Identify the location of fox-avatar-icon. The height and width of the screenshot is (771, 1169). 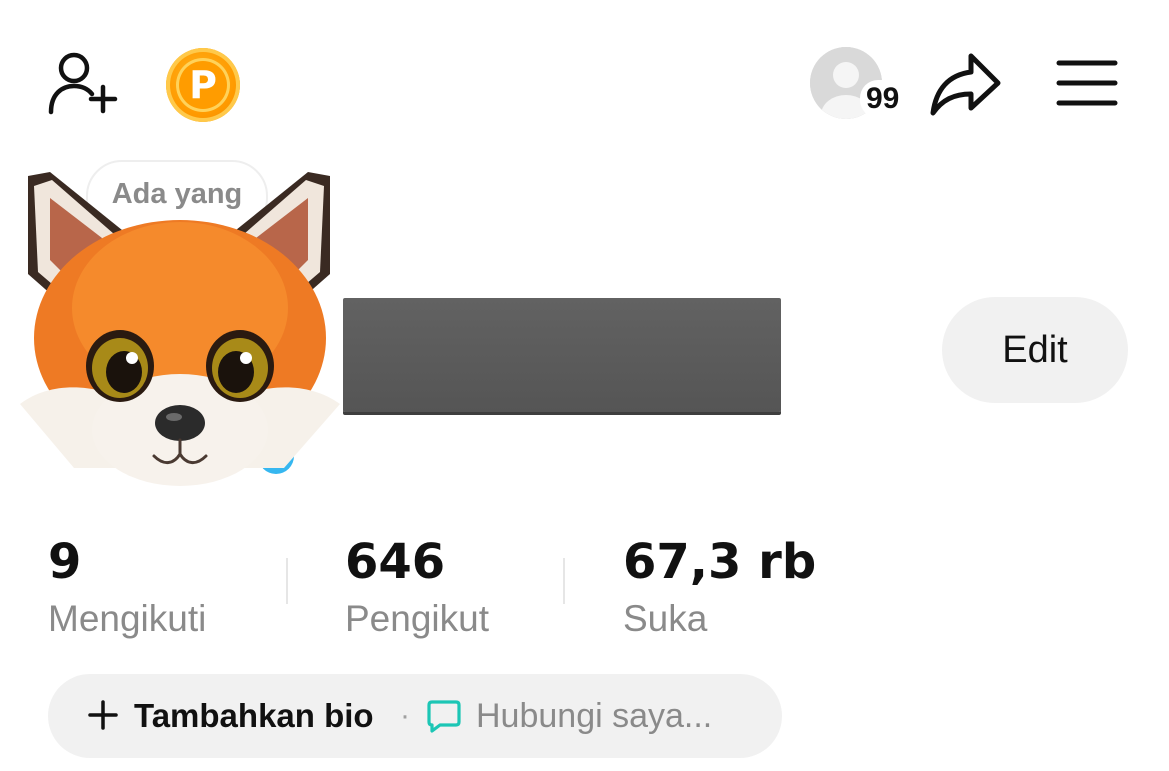
(180, 329).